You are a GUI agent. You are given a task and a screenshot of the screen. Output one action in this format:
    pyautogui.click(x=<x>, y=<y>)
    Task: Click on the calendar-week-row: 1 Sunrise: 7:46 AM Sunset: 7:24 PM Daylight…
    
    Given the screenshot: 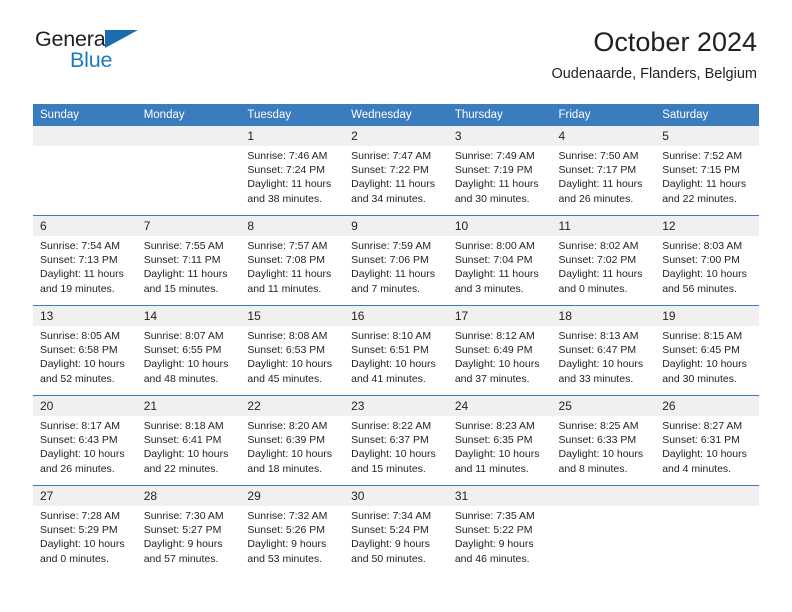 What is the action you would take?
    pyautogui.click(x=396, y=171)
    